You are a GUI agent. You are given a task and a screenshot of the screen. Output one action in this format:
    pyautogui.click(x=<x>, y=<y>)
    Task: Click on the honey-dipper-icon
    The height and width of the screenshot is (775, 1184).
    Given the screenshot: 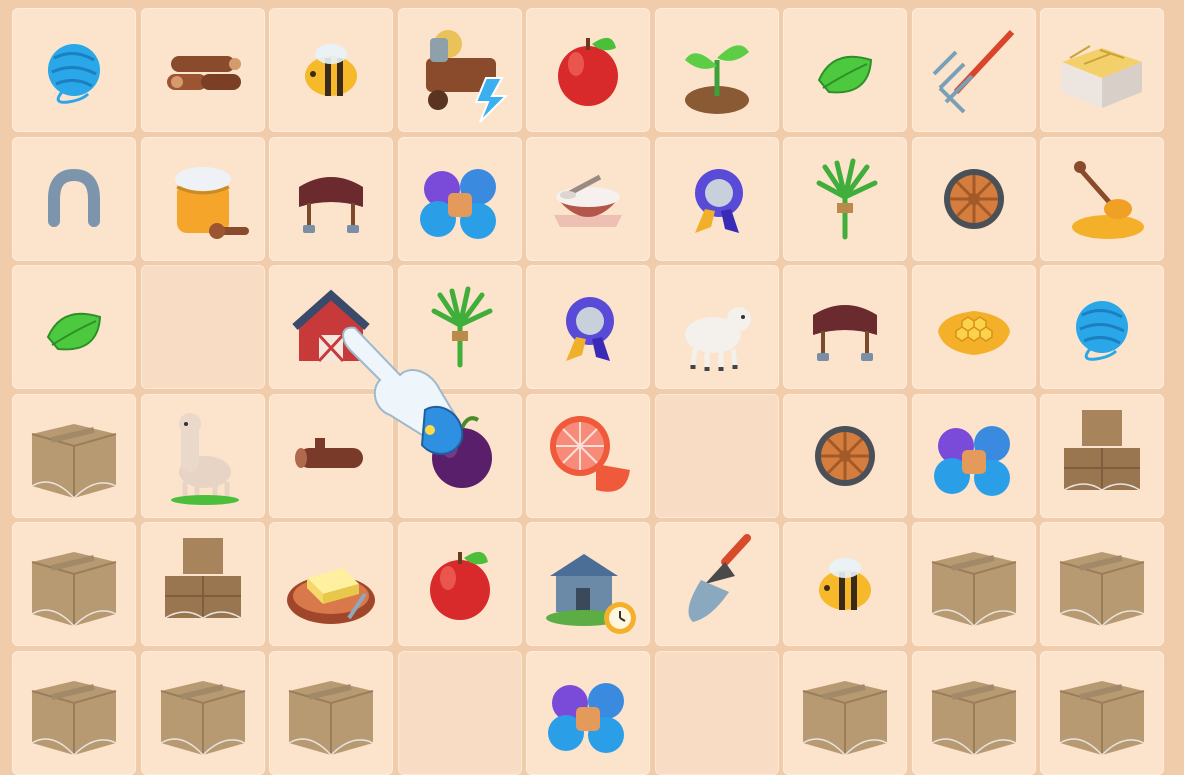 What is the action you would take?
    pyautogui.click(x=1108, y=199)
    